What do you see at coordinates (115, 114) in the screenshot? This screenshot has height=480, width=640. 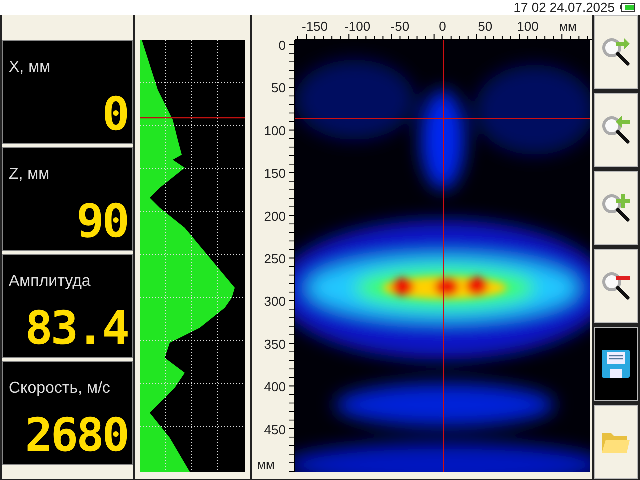 I see `readout-value: 0` at bounding box center [115, 114].